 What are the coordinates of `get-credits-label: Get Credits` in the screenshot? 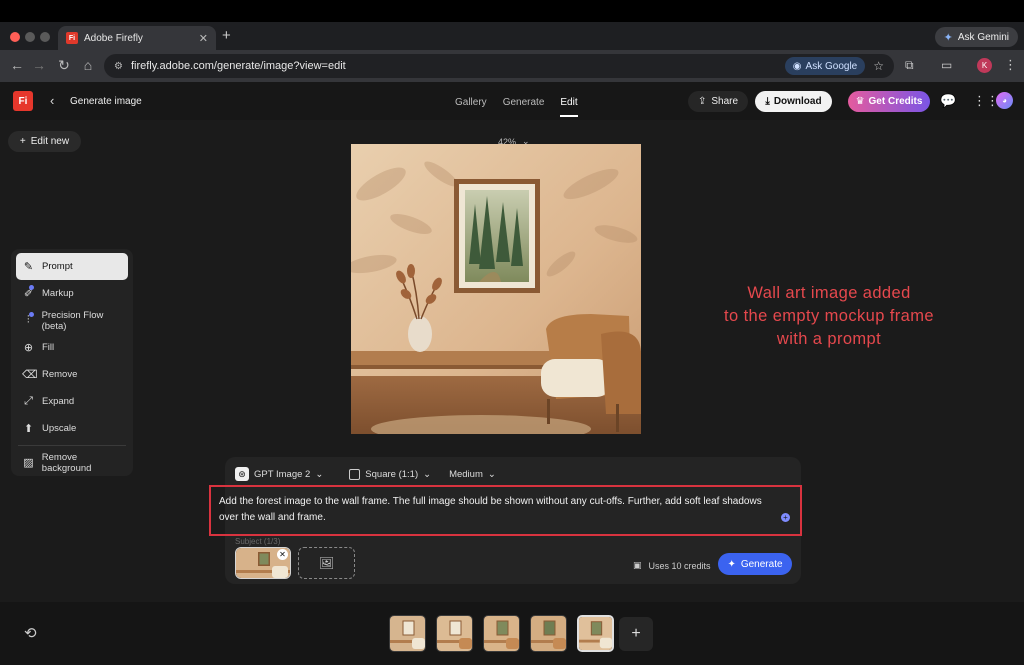 It's located at (895, 101).